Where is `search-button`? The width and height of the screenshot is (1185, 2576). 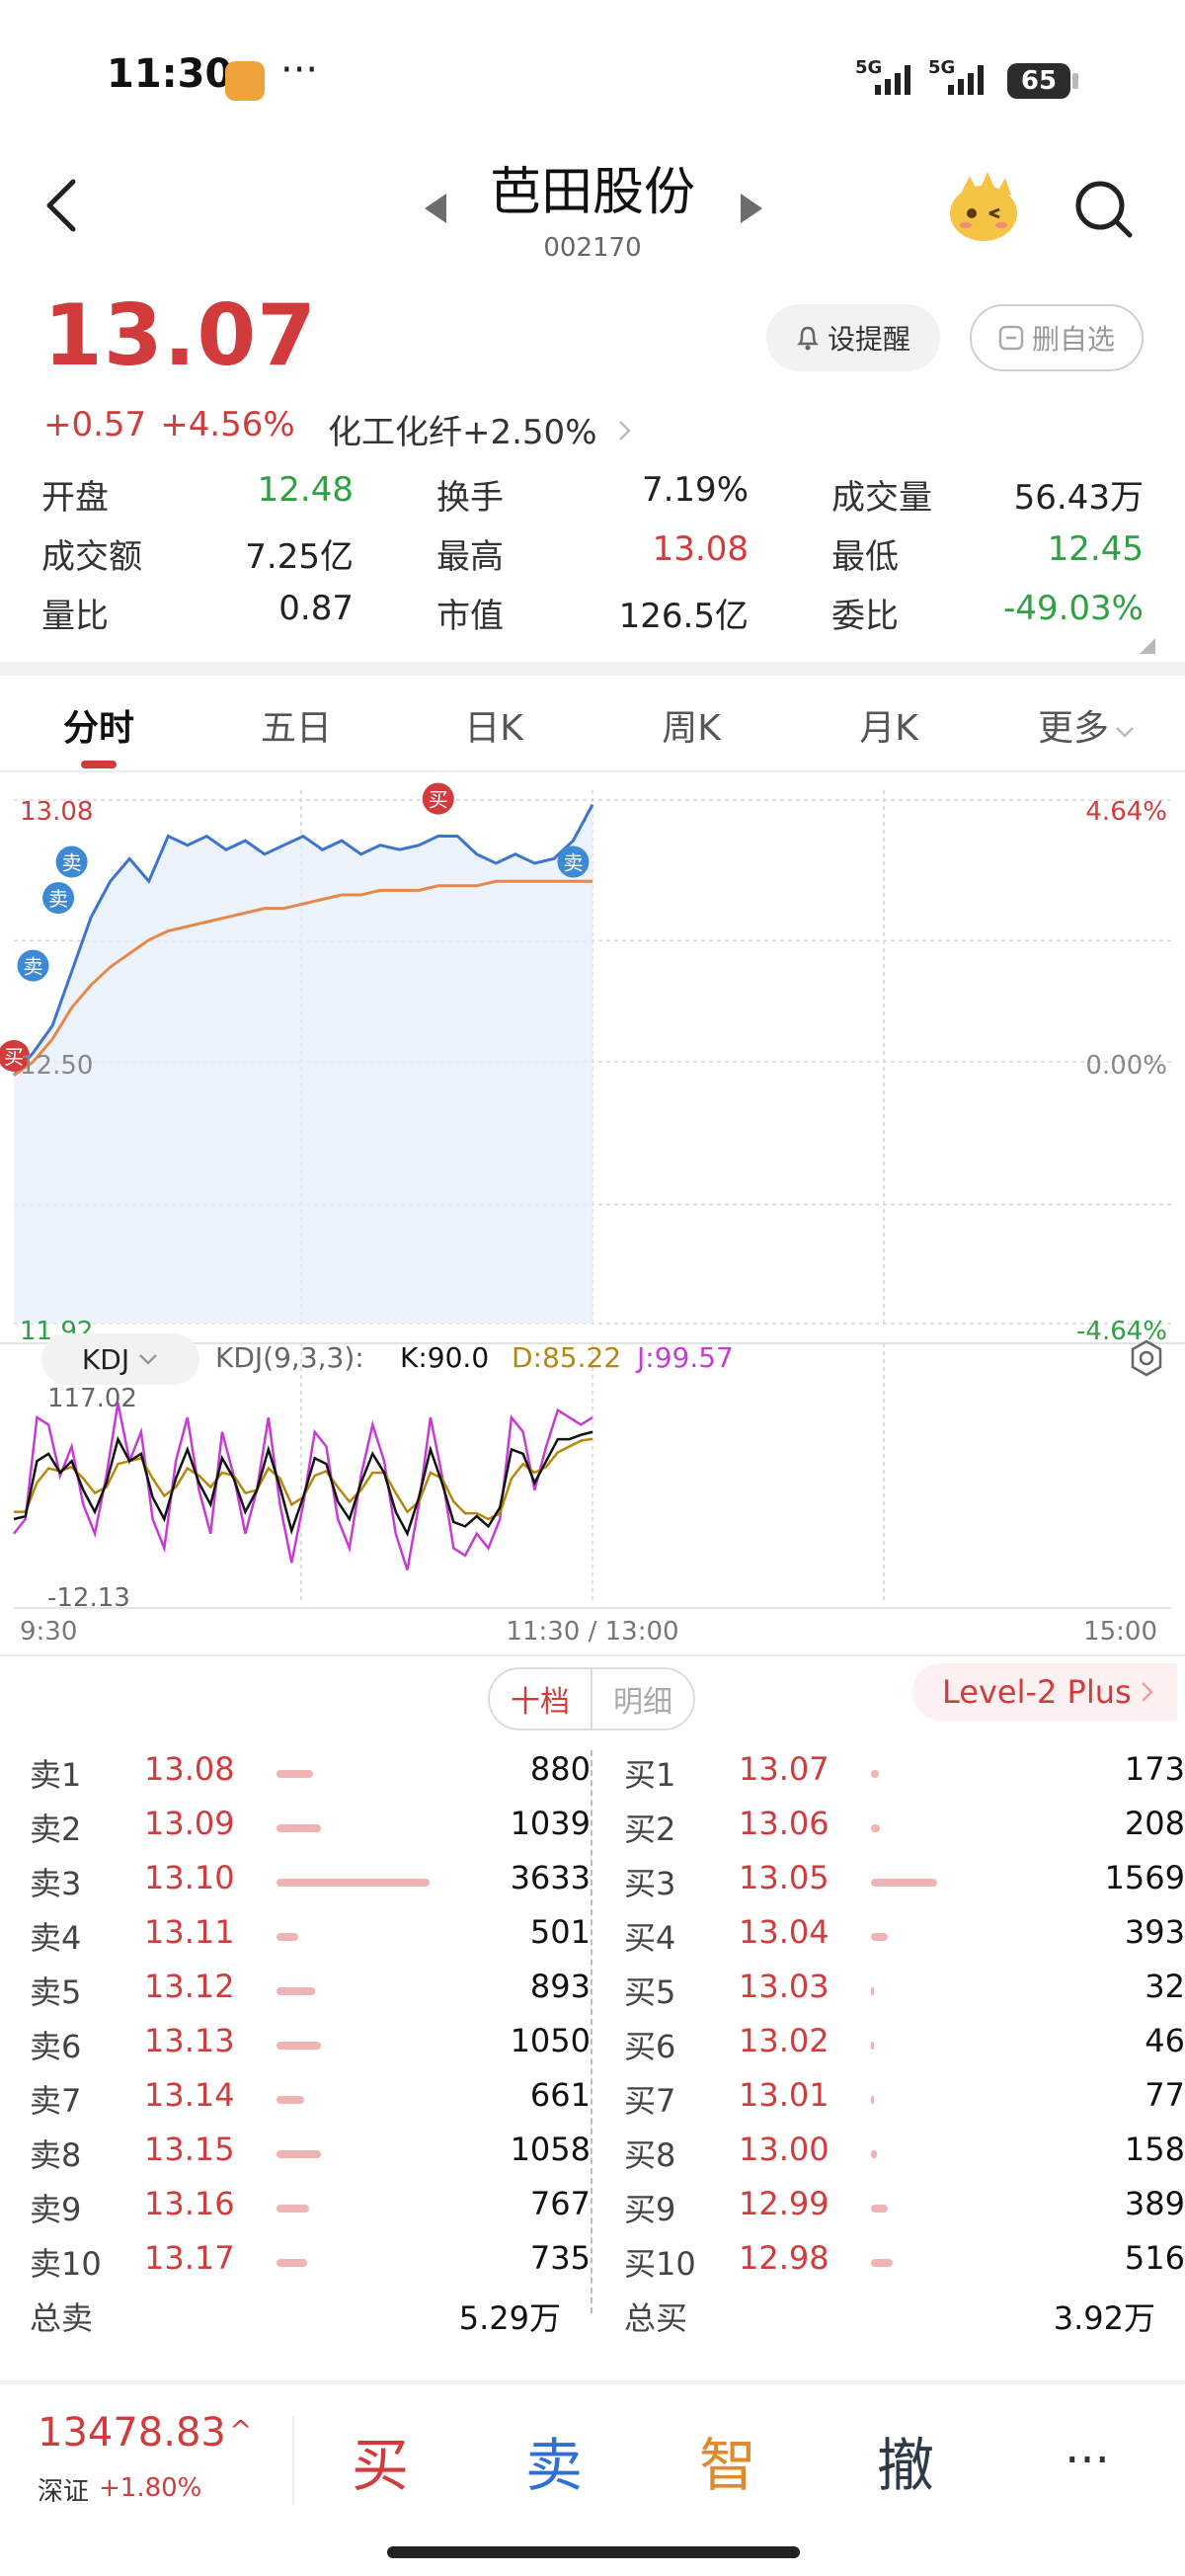 search-button is located at coordinates (1104, 209).